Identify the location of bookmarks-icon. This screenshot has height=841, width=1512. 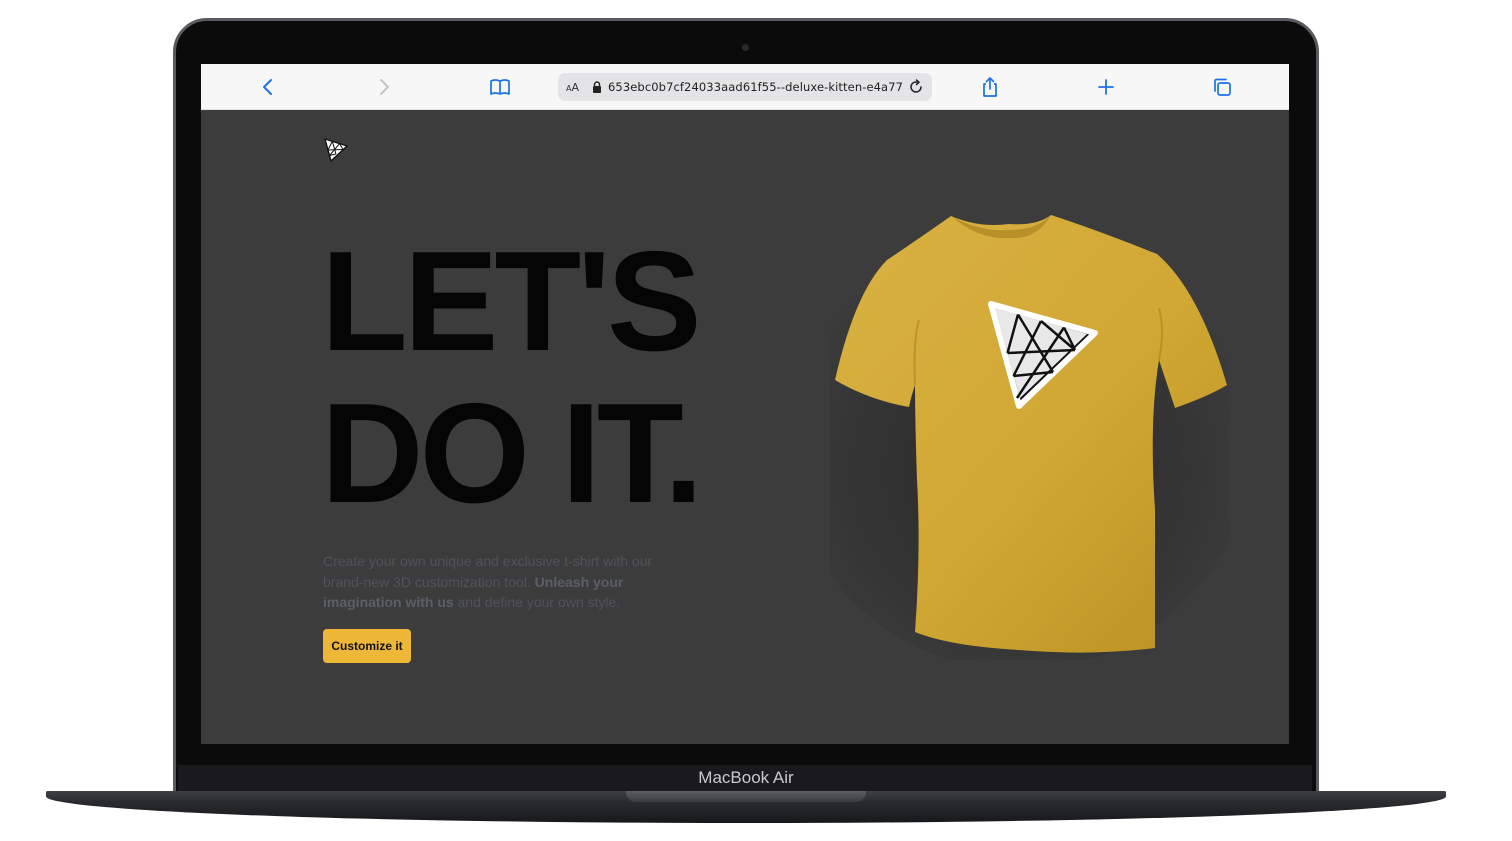
(500, 87).